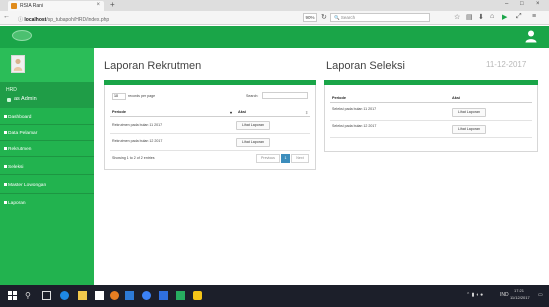 The image size is (549, 307). What do you see at coordinates (82, 295) in the screenshot?
I see `file-explorer-icon` at bounding box center [82, 295].